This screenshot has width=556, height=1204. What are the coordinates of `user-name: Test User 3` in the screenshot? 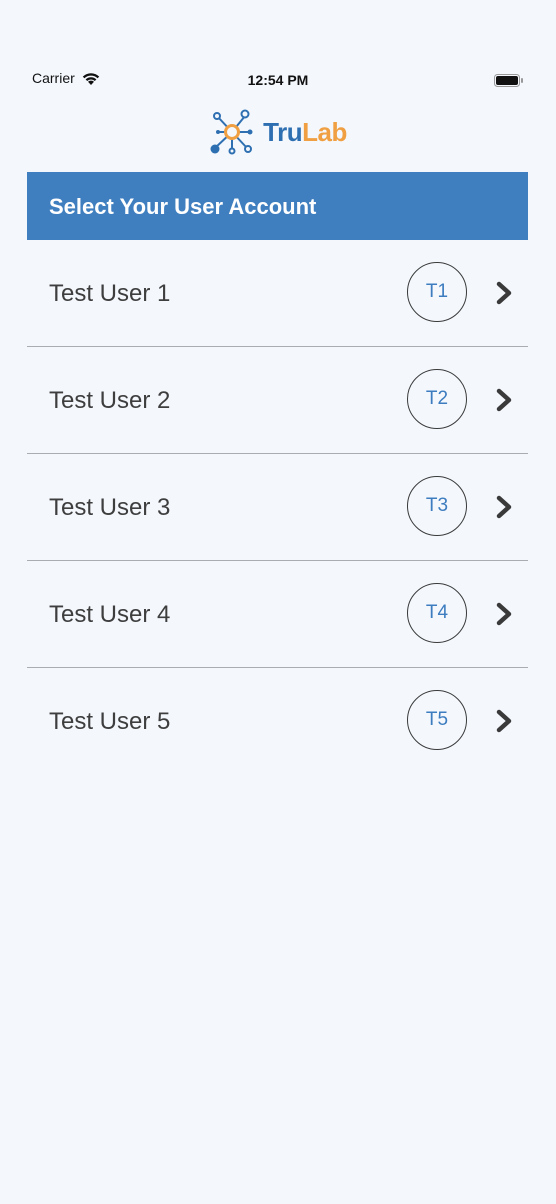 It's located at (110, 507).